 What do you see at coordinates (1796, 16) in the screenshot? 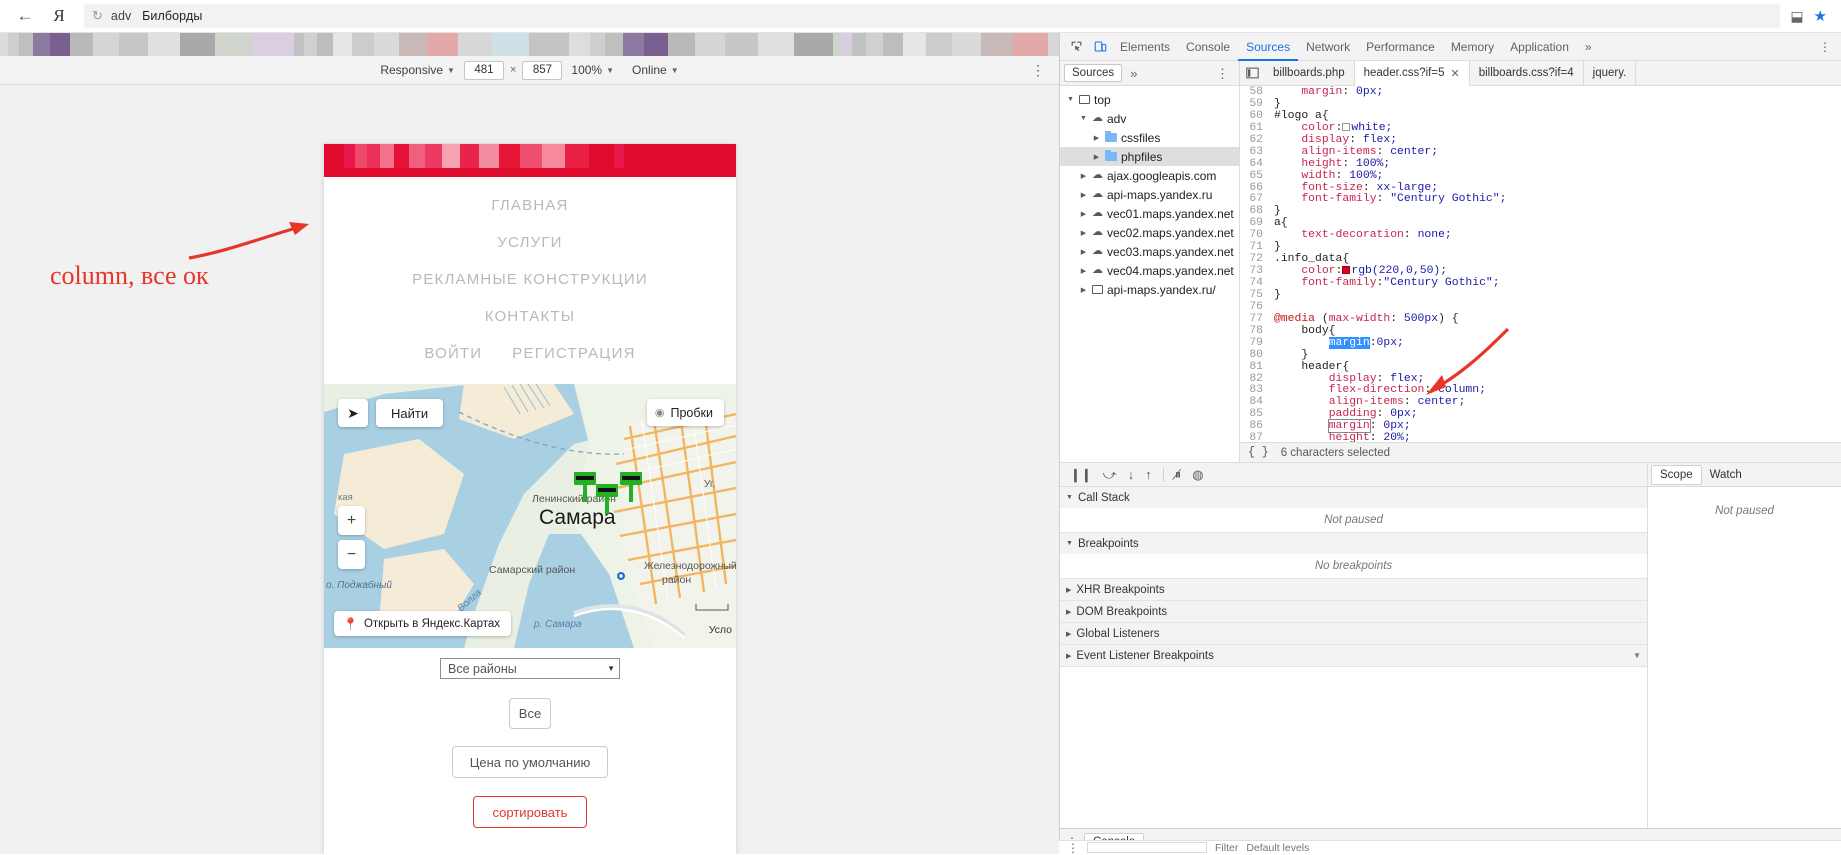
I see `extension-icon: ⬓` at bounding box center [1796, 16].